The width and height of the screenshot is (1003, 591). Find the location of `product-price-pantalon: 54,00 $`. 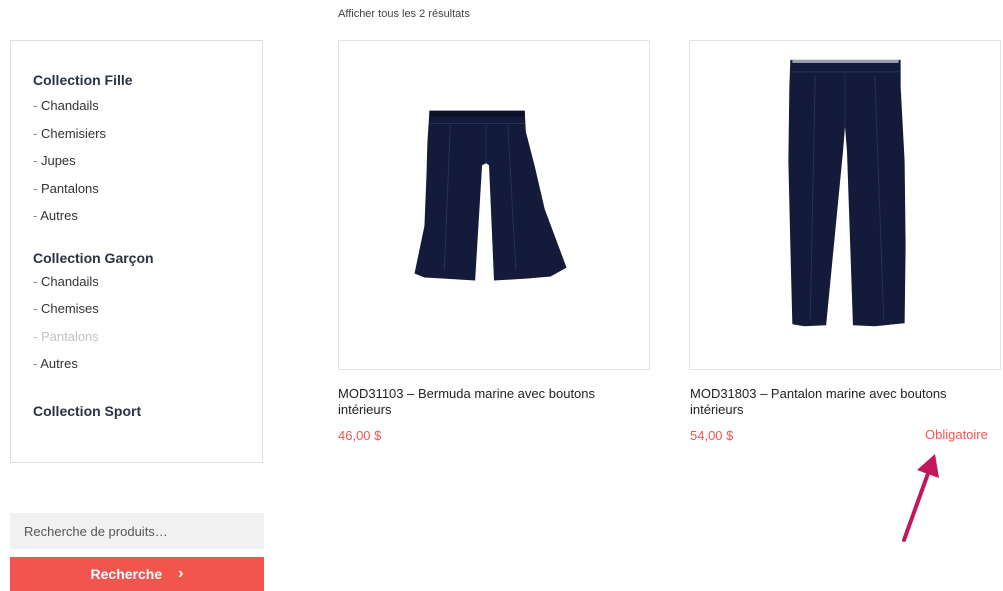

product-price-pantalon: 54,00 $ is located at coordinates (712, 435).